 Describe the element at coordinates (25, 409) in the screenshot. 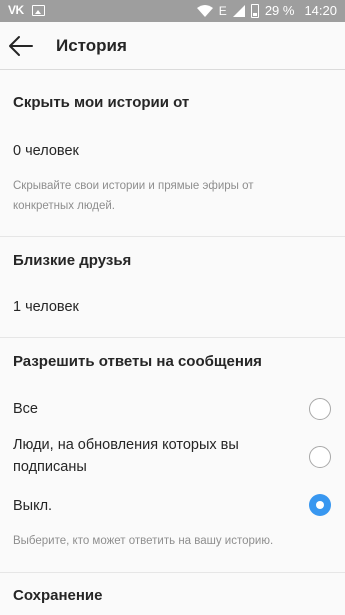

I see `reply-option-label: Все` at that location.